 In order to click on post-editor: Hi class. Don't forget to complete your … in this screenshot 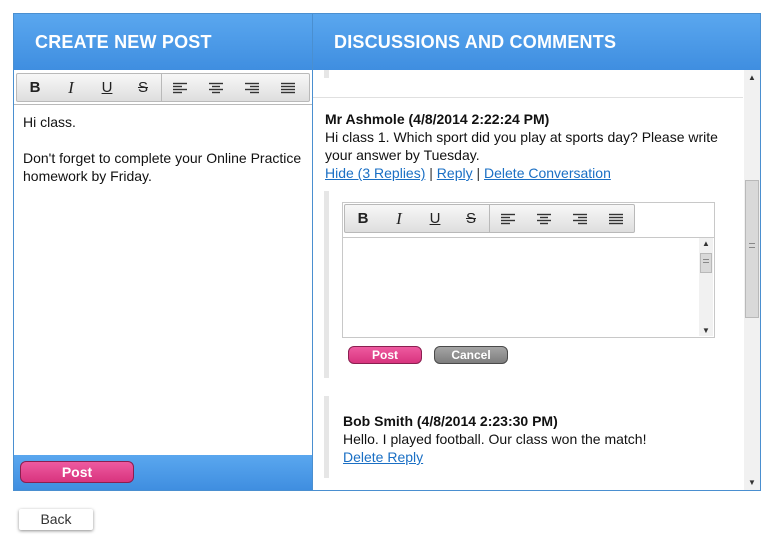, I will do `click(163, 158)`.